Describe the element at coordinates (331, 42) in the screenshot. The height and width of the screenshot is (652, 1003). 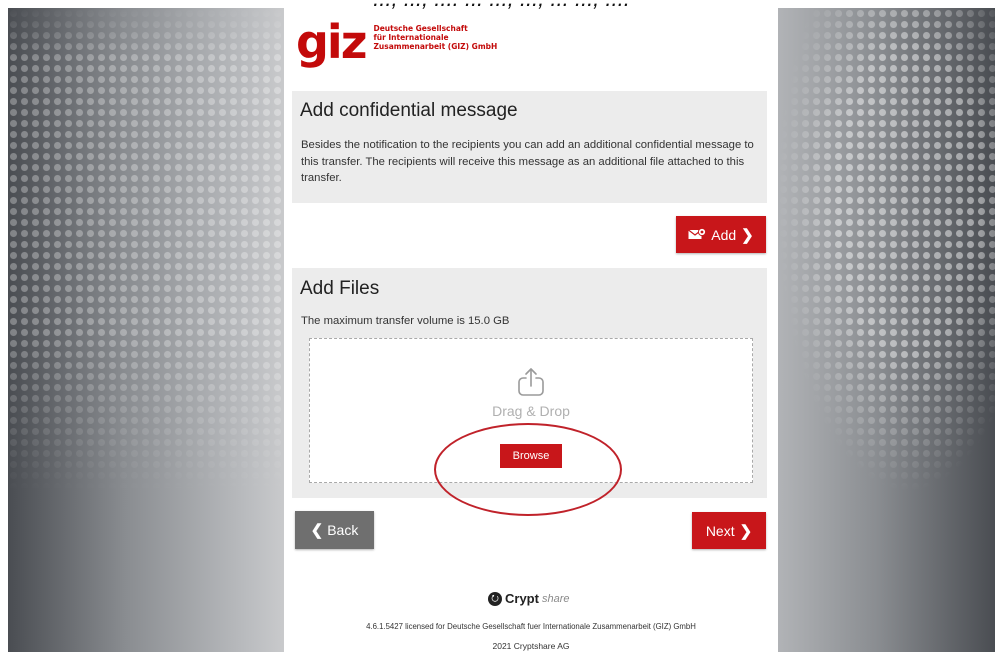
I see `logo-mark: giz` at that location.